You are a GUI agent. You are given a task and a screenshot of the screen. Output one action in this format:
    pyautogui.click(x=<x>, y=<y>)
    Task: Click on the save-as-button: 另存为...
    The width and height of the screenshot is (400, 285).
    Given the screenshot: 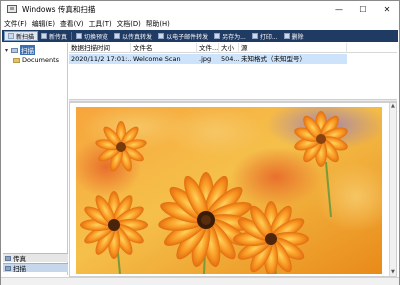 What is the action you would take?
    pyautogui.click(x=230, y=36)
    